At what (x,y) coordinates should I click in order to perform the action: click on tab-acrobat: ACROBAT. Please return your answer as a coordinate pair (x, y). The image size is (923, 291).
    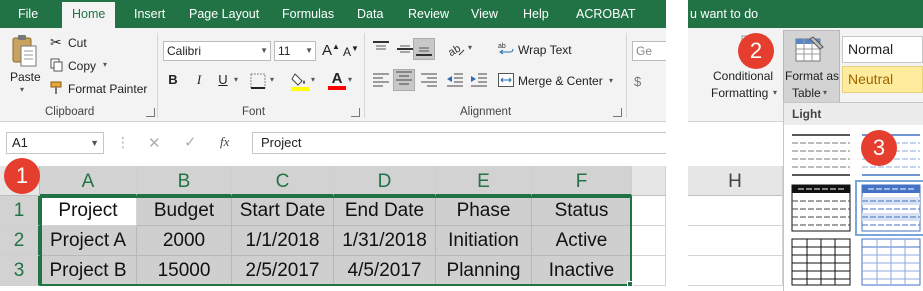
    Looking at the image, I should click on (606, 14).